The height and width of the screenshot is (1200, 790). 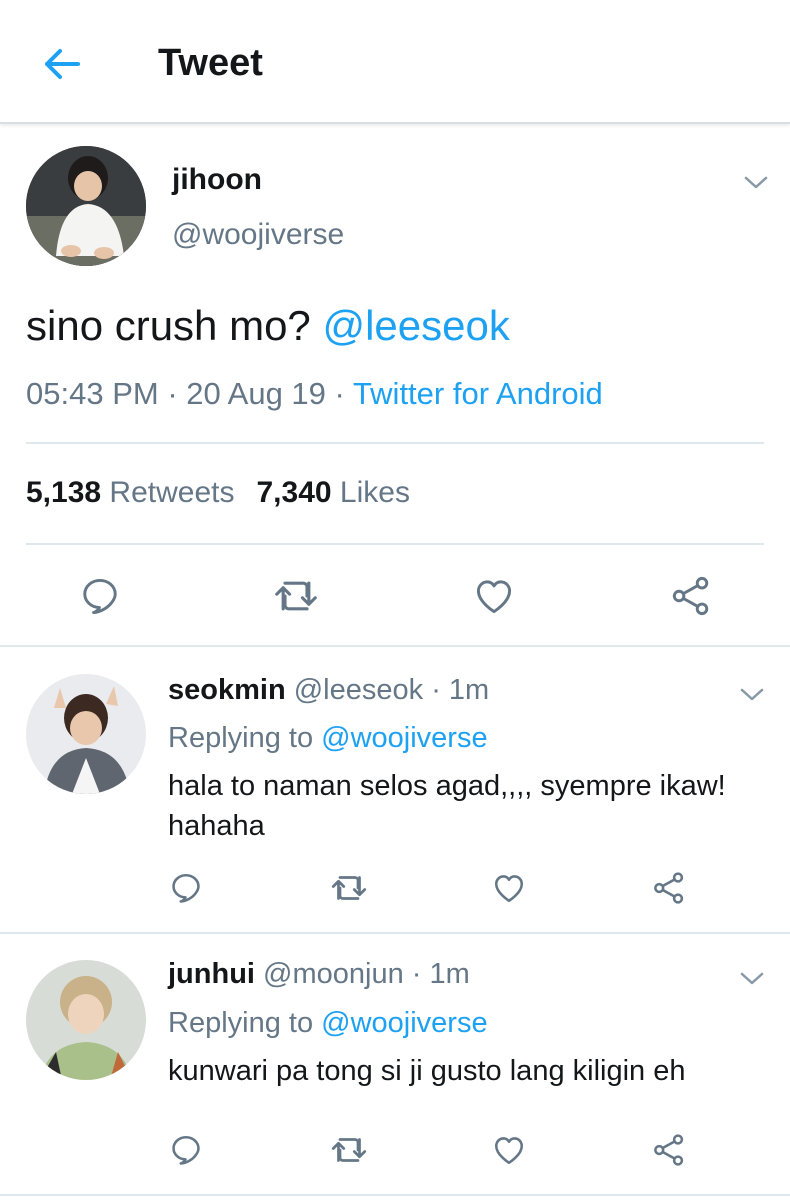 What do you see at coordinates (64, 492) in the screenshot?
I see `retweets-count: 5,138` at bounding box center [64, 492].